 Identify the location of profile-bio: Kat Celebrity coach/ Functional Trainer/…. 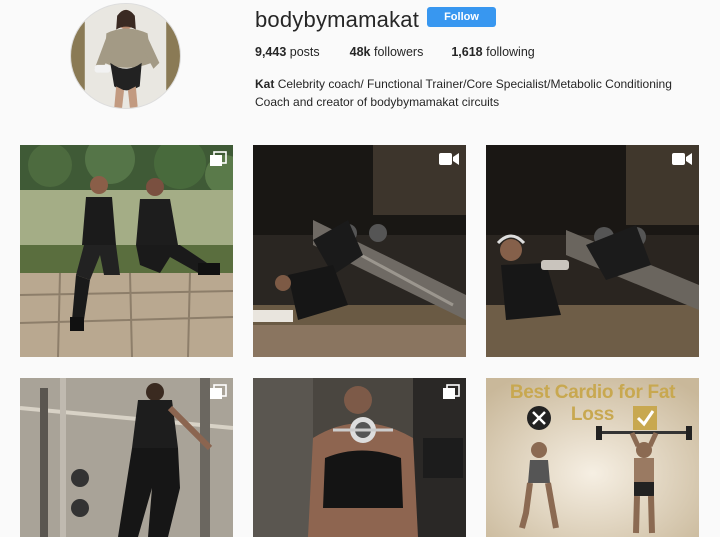
(475, 93).